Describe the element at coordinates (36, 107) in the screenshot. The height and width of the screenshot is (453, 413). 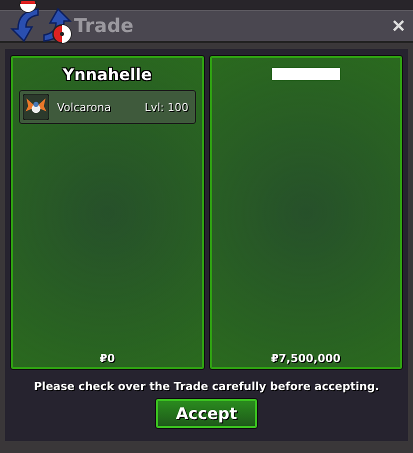
I see `moth-icon` at that location.